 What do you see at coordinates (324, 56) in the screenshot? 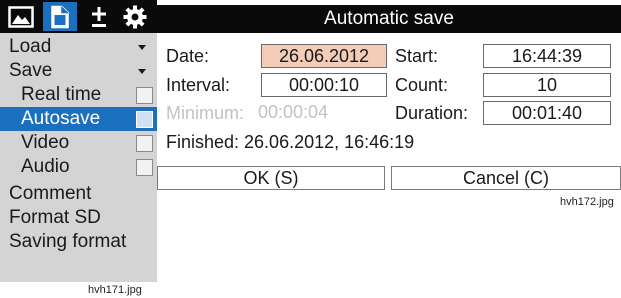
I see `date-field: 26.06.2012` at bounding box center [324, 56].